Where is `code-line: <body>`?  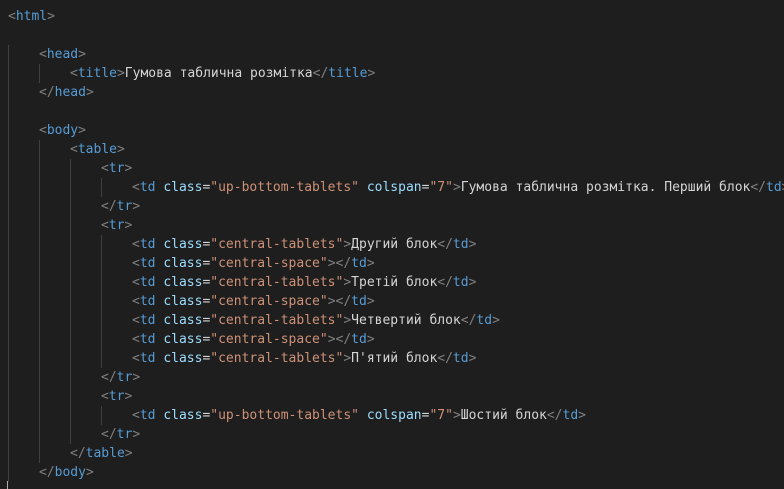
code-line: <body> is located at coordinates (62, 130).